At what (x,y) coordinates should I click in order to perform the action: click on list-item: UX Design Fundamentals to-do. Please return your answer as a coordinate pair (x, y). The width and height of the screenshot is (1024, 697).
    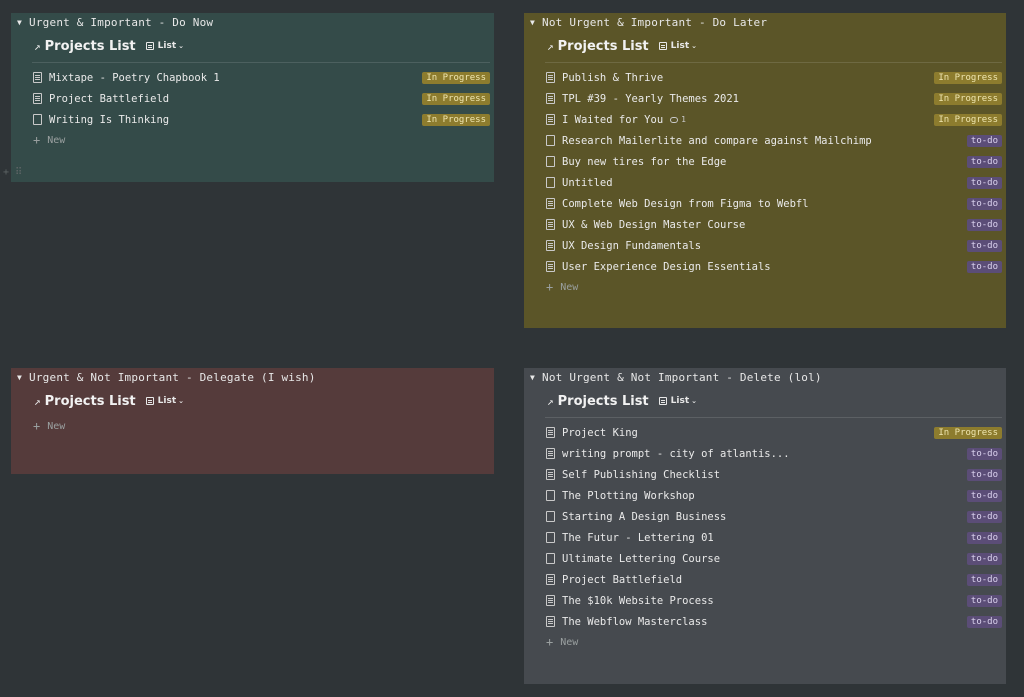
    Looking at the image, I should click on (765, 245).